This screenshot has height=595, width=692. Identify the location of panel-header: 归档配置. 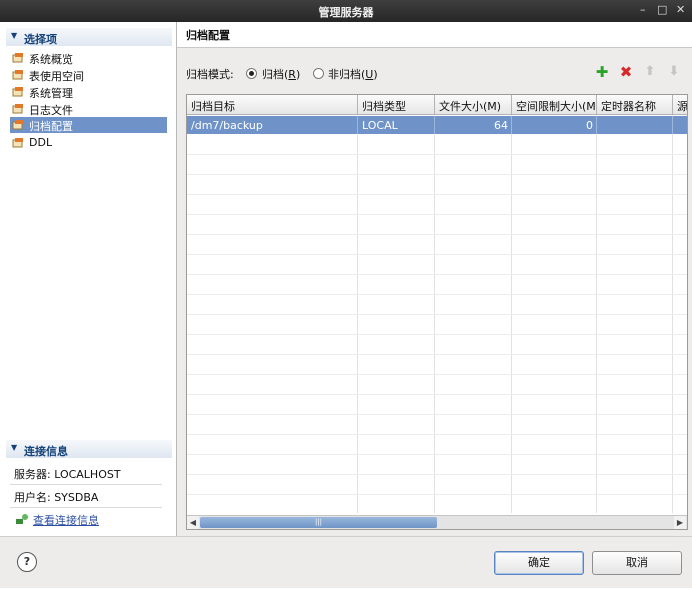
(434, 35).